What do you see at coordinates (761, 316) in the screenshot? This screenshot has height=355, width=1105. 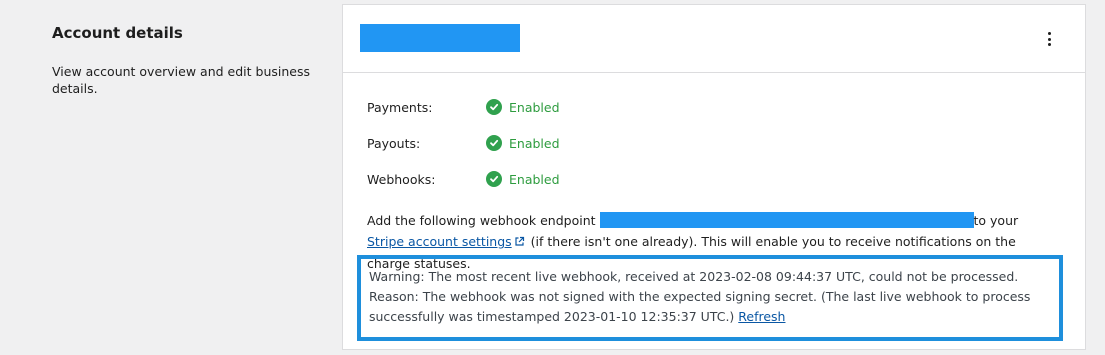 I see `refresh-link: Refresh` at bounding box center [761, 316].